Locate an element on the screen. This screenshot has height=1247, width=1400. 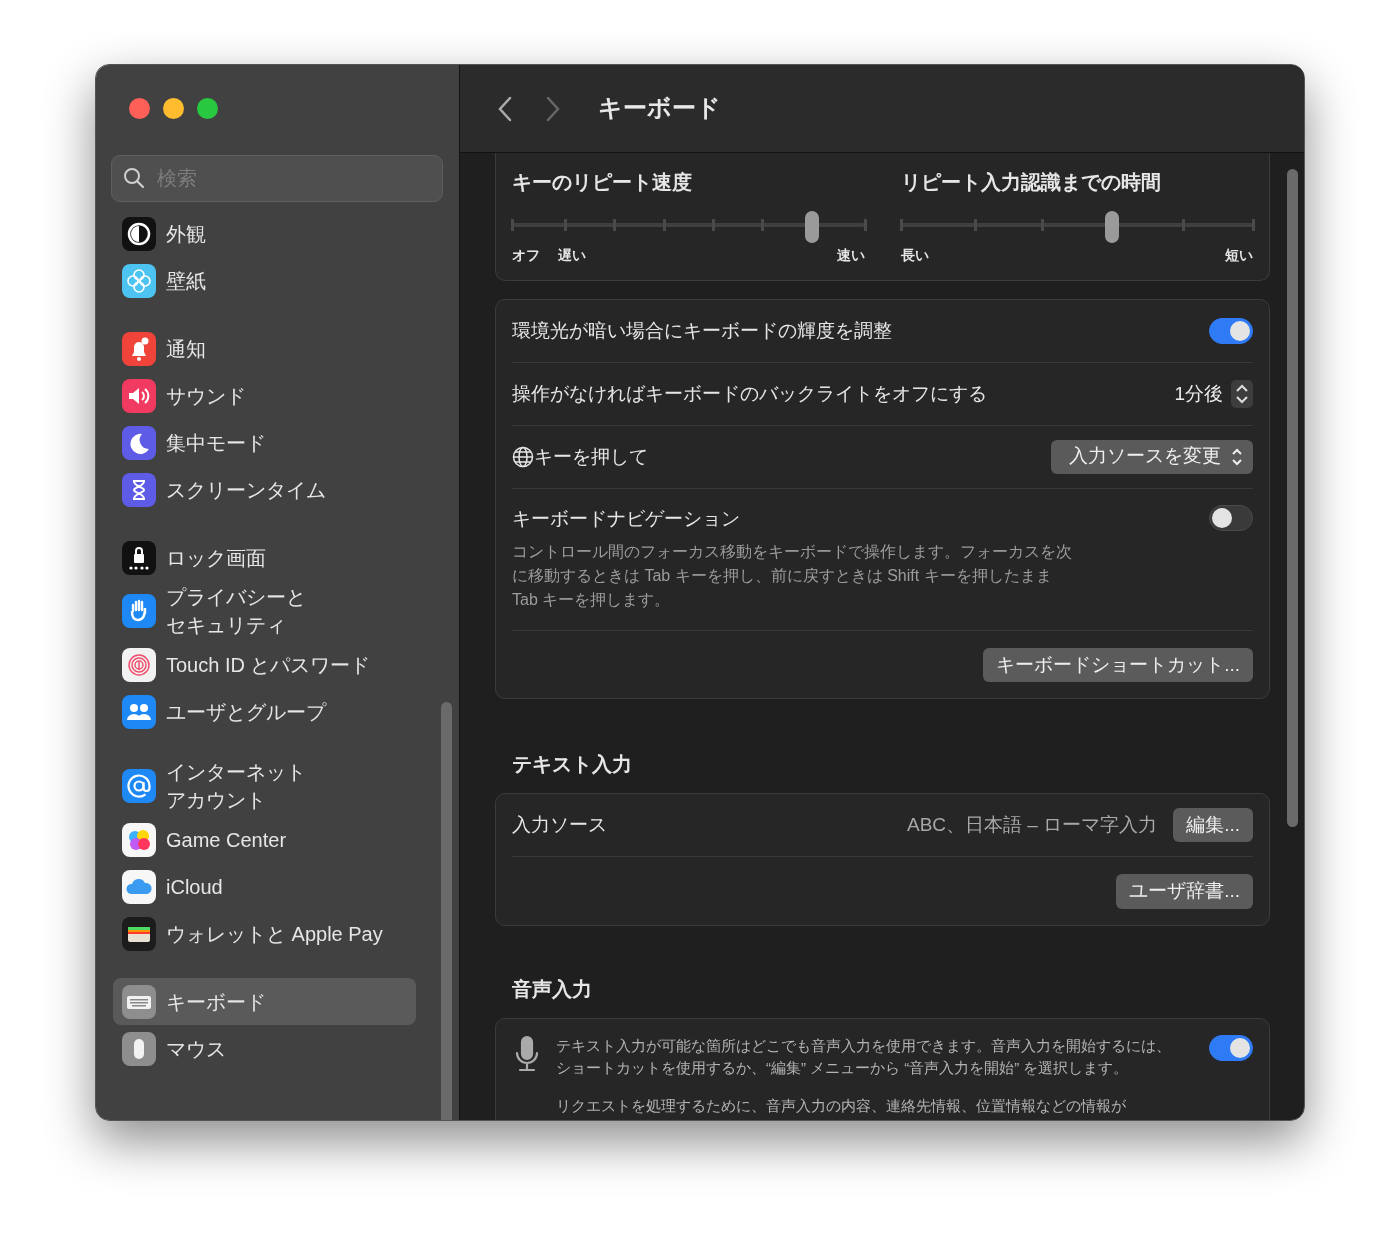
sidebar-item: ロック画面 is located at coordinates (264, 557).